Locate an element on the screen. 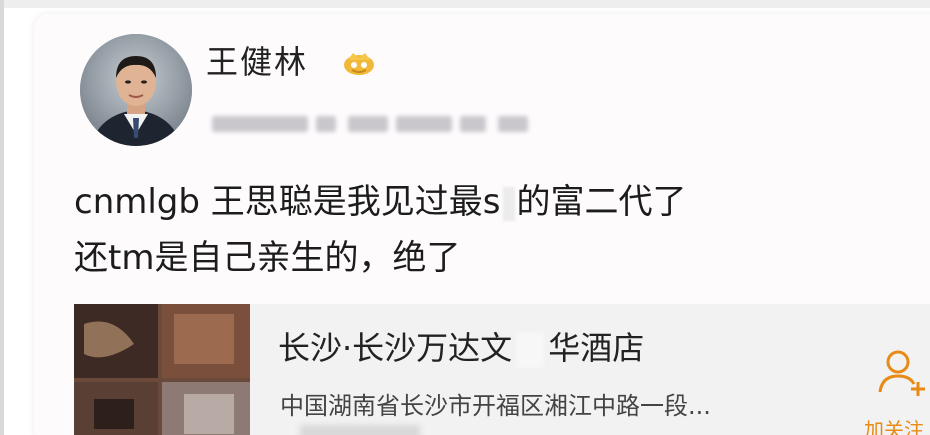  location-name-segment: 华酒店 is located at coordinates (596, 348).